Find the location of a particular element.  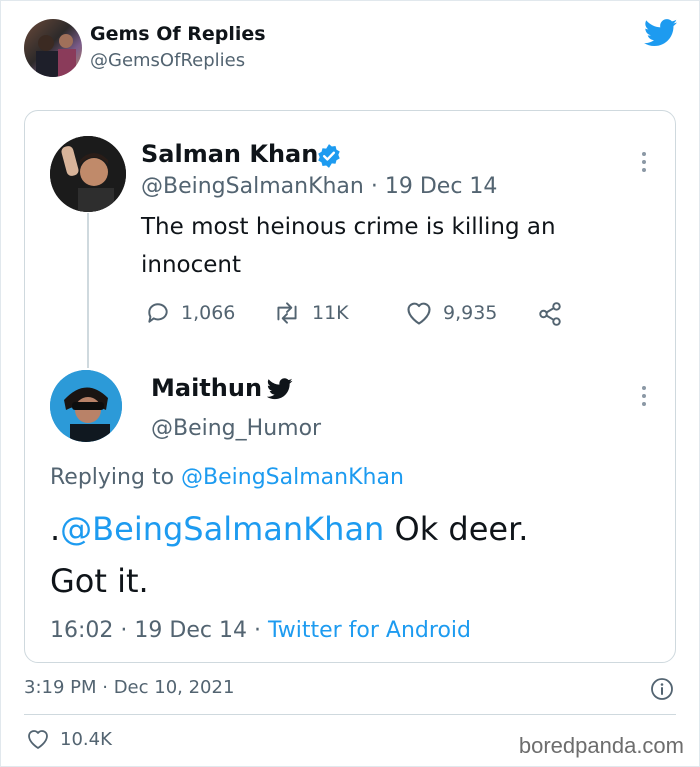

original-author-name: Salman Khan is located at coordinates (229, 154).